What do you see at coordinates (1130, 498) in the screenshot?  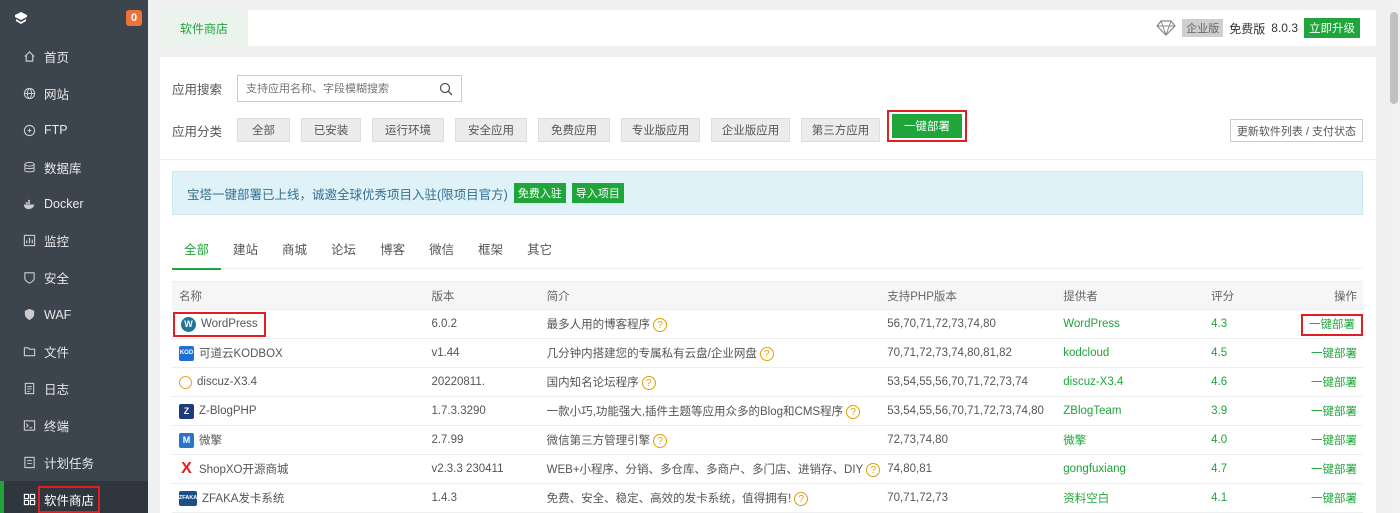 I see `app-provider: 资料空白` at bounding box center [1130, 498].